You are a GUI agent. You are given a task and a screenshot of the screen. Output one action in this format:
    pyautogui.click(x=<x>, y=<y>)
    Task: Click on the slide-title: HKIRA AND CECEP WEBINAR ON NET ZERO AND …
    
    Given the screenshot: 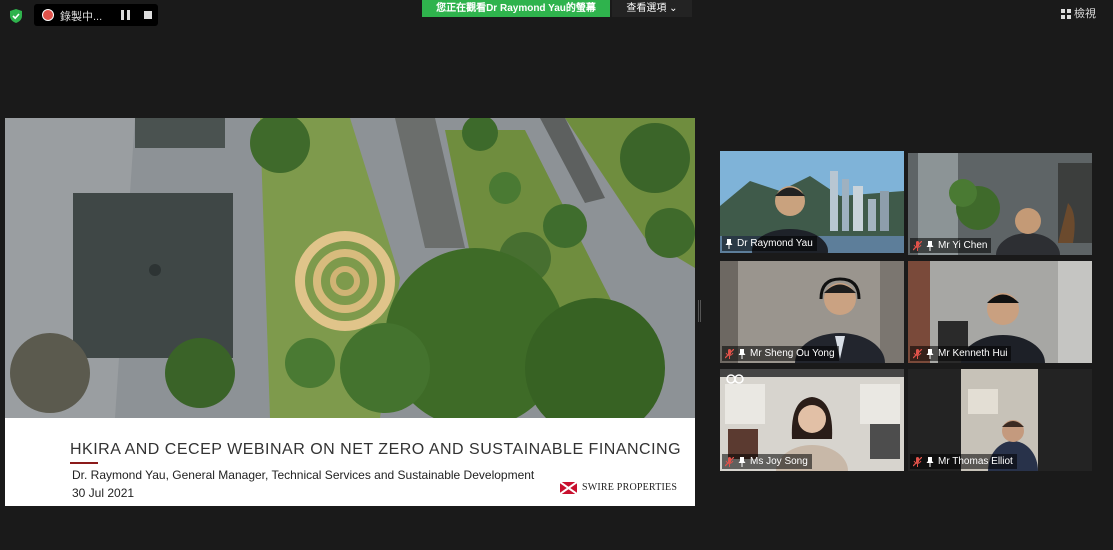 What is the action you would take?
    pyautogui.click(x=376, y=449)
    